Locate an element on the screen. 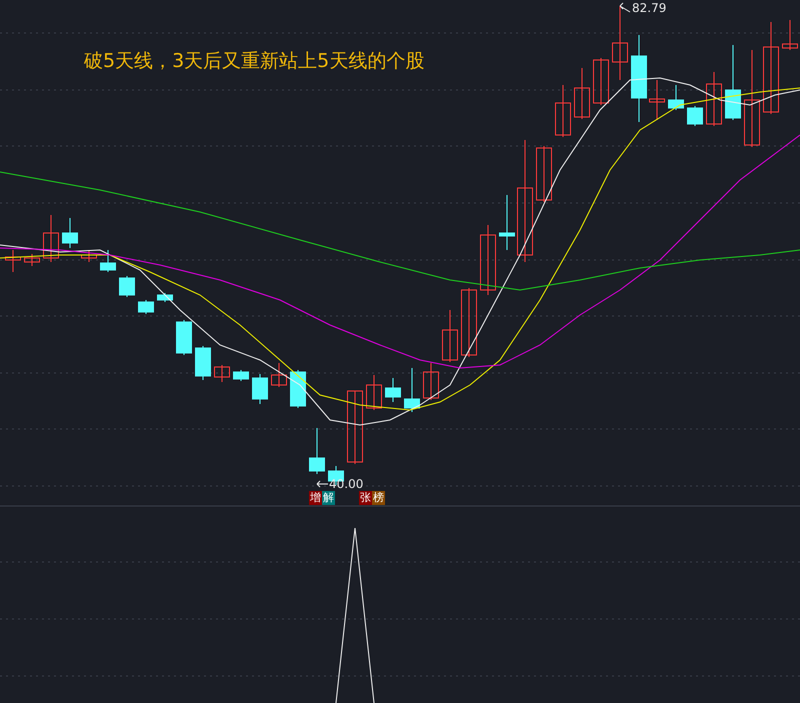  high-price-label: 82.79 is located at coordinates (649, 8).